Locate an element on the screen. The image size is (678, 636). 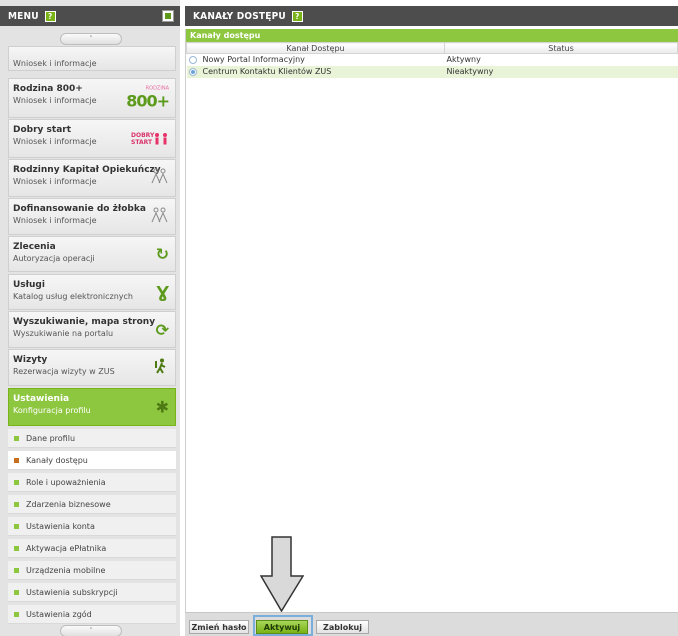
menu-item-title: Usługi is located at coordinates (29, 285).